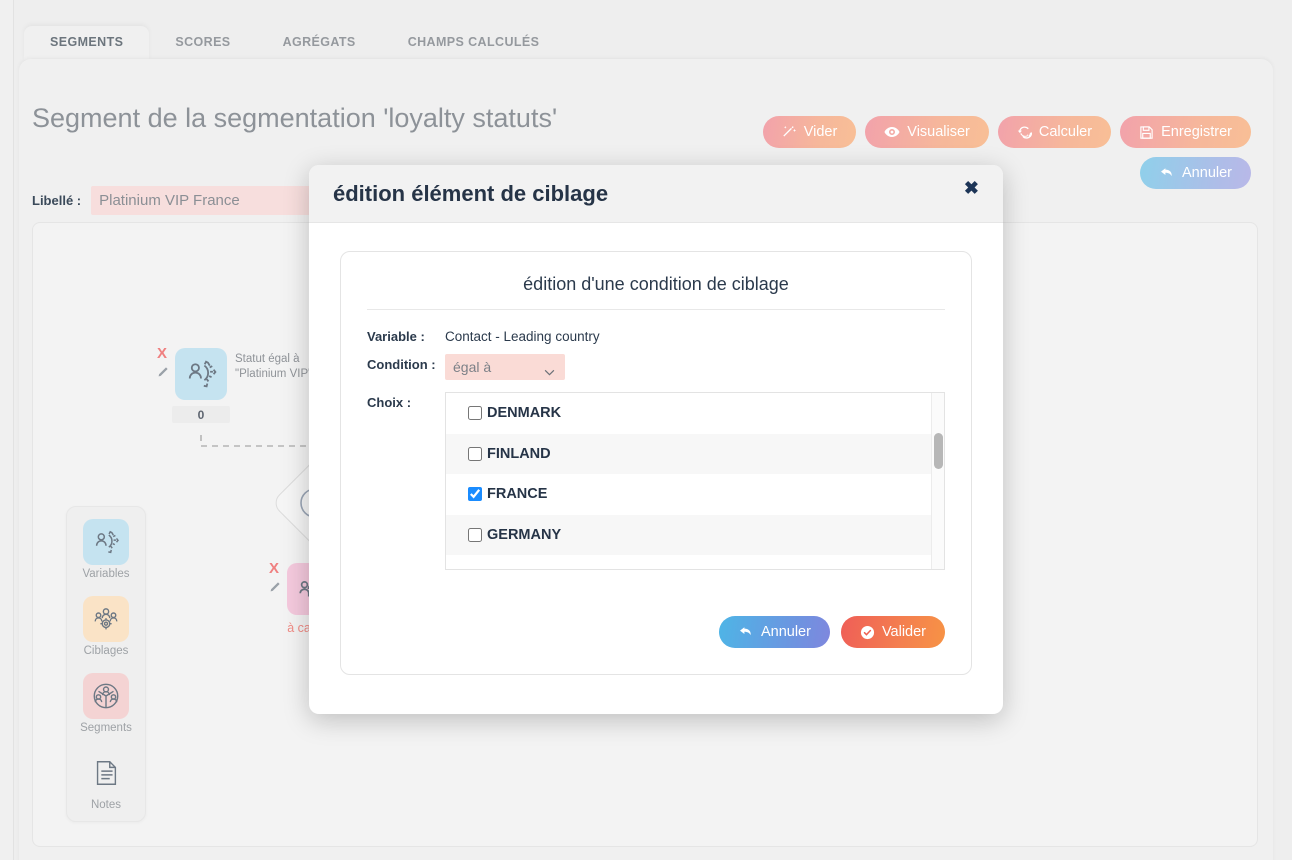 The height and width of the screenshot is (860, 1292). Describe the element at coordinates (106, 664) in the screenshot. I see `tool-palette: Variables Ciblages Segments Notes` at that location.